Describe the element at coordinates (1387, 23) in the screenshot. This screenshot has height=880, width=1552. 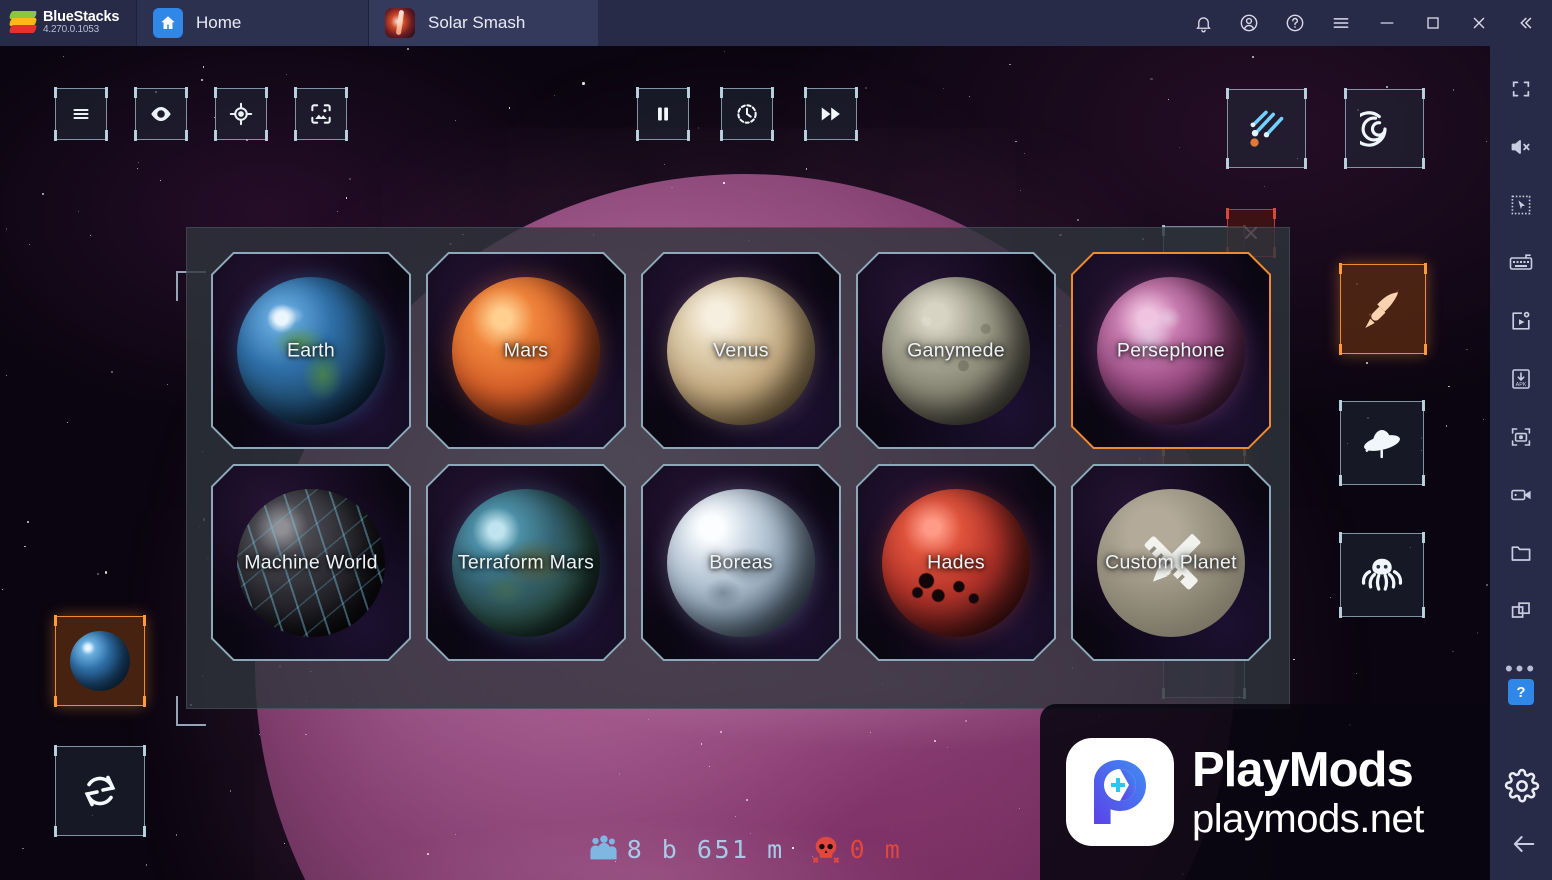
I see `minimize-icon` at that location.